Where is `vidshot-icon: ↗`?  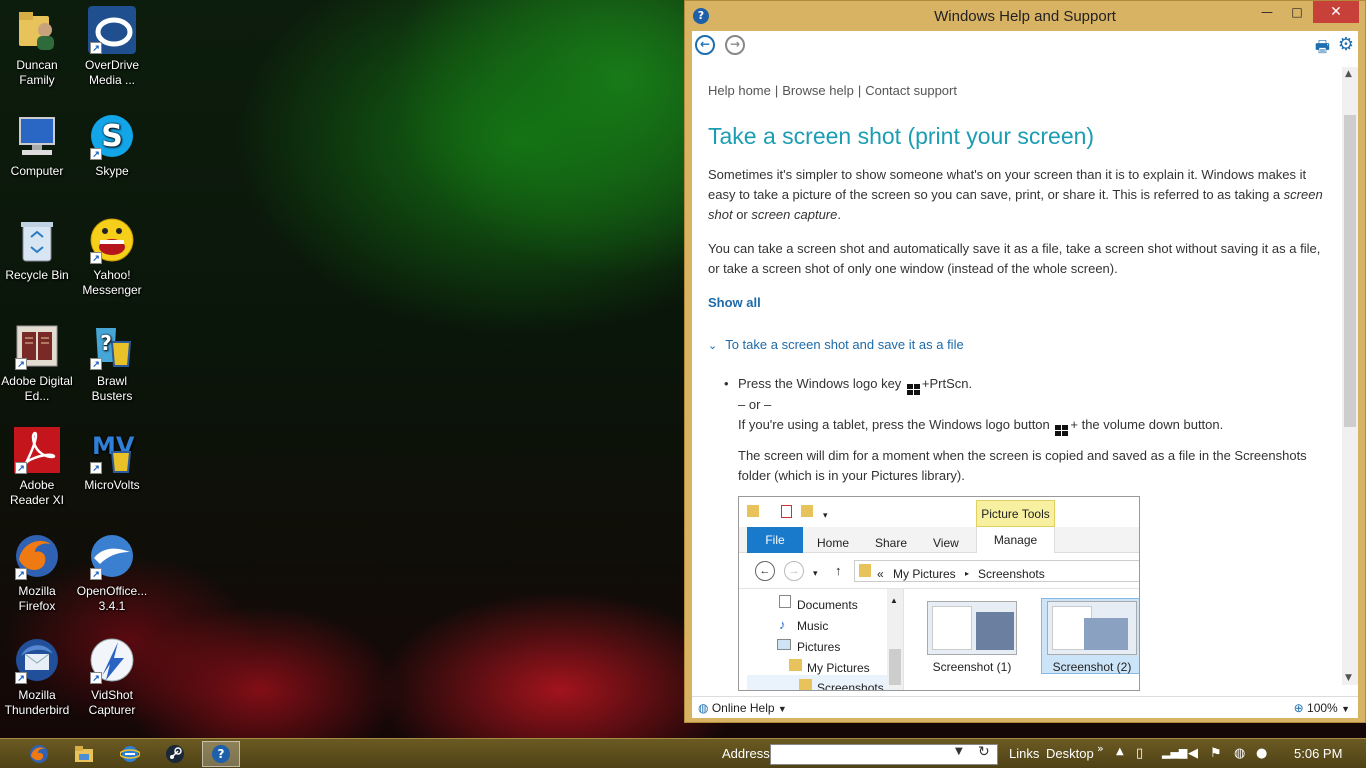 vidshot-icon: ↗ is located at coordinates (112, 660).